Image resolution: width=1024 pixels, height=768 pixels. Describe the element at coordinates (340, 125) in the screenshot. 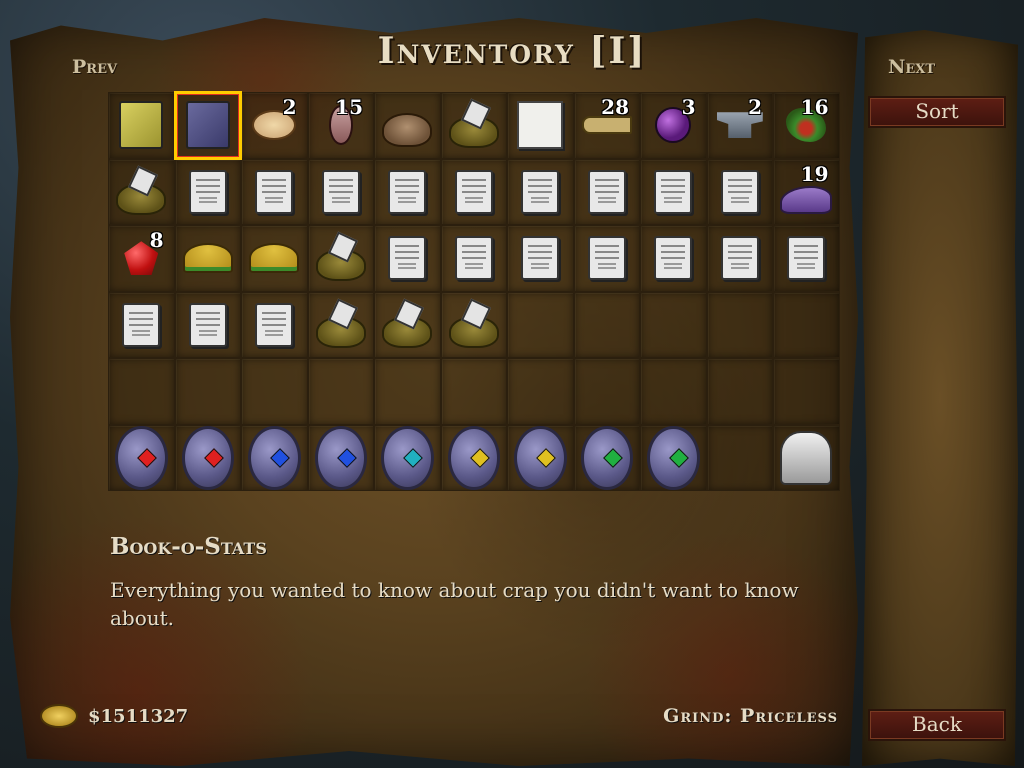

I see `inventory-slot: 15` at that location.